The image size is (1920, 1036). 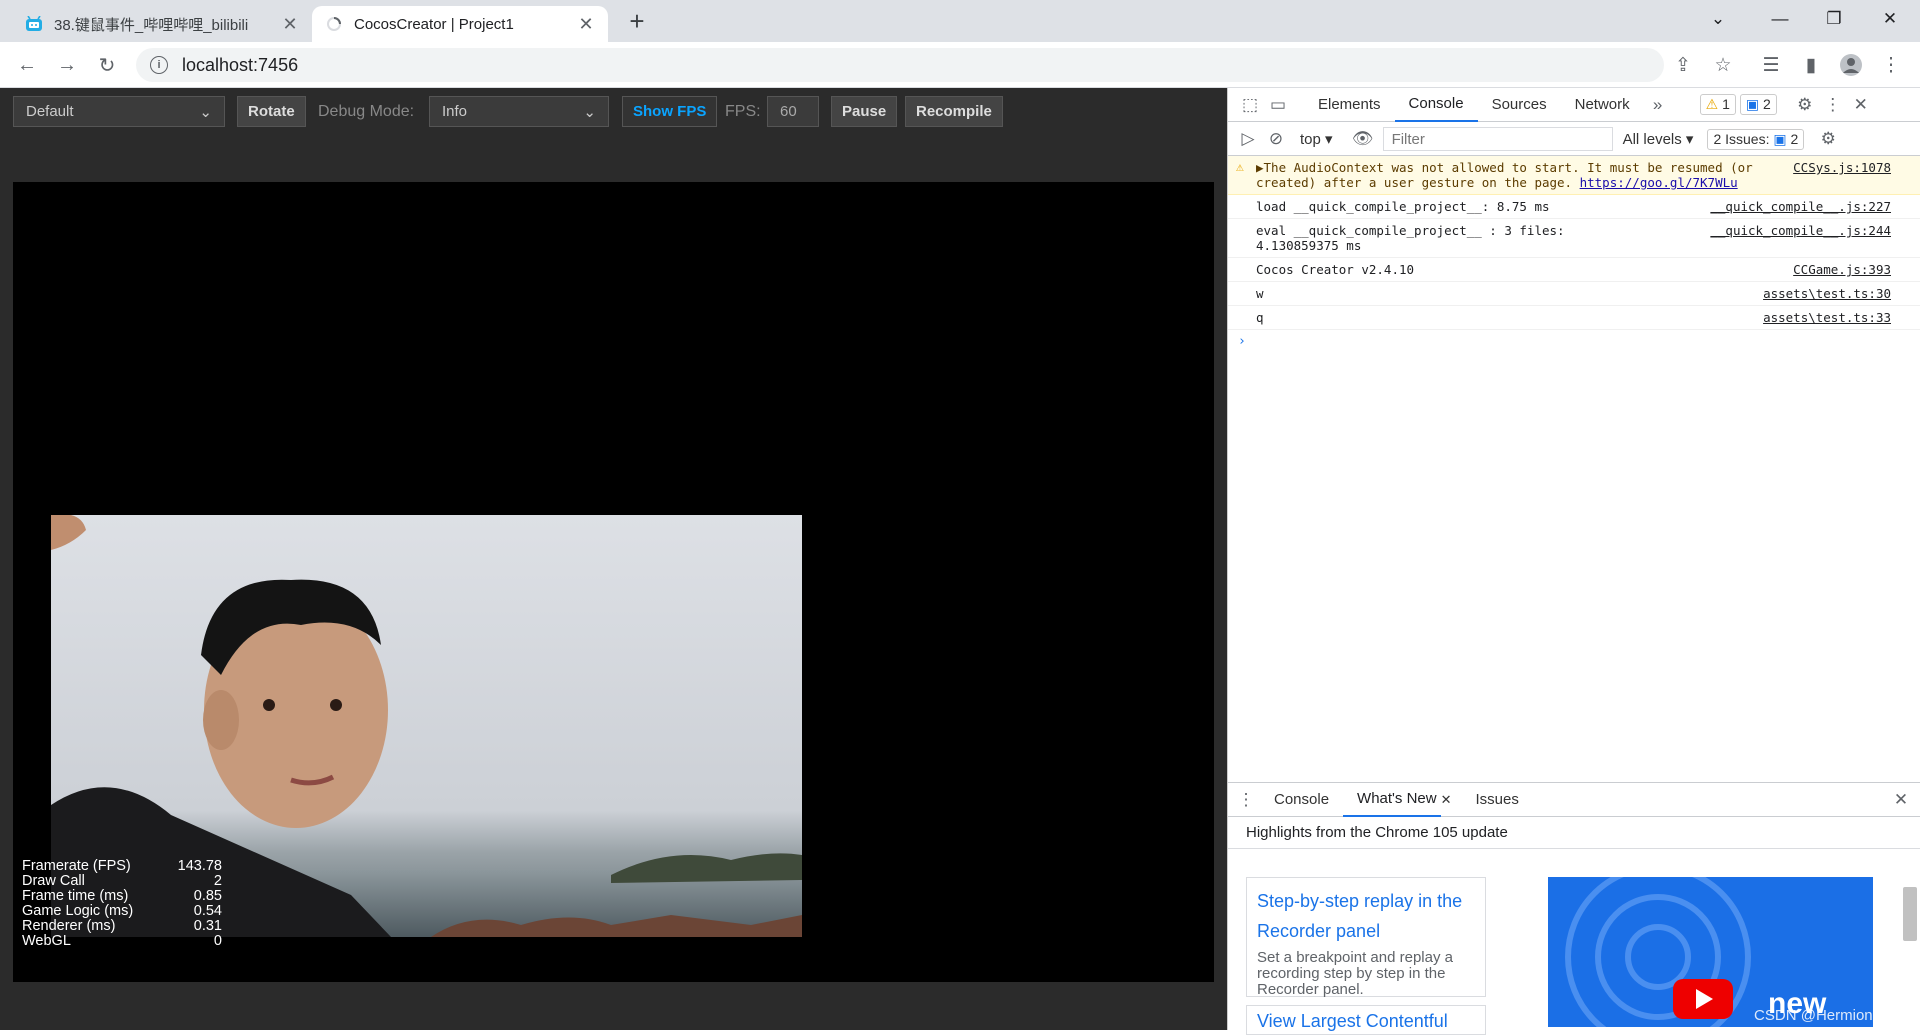 I want to click on rotate-button: Rotate, so click(x=271, y=111).